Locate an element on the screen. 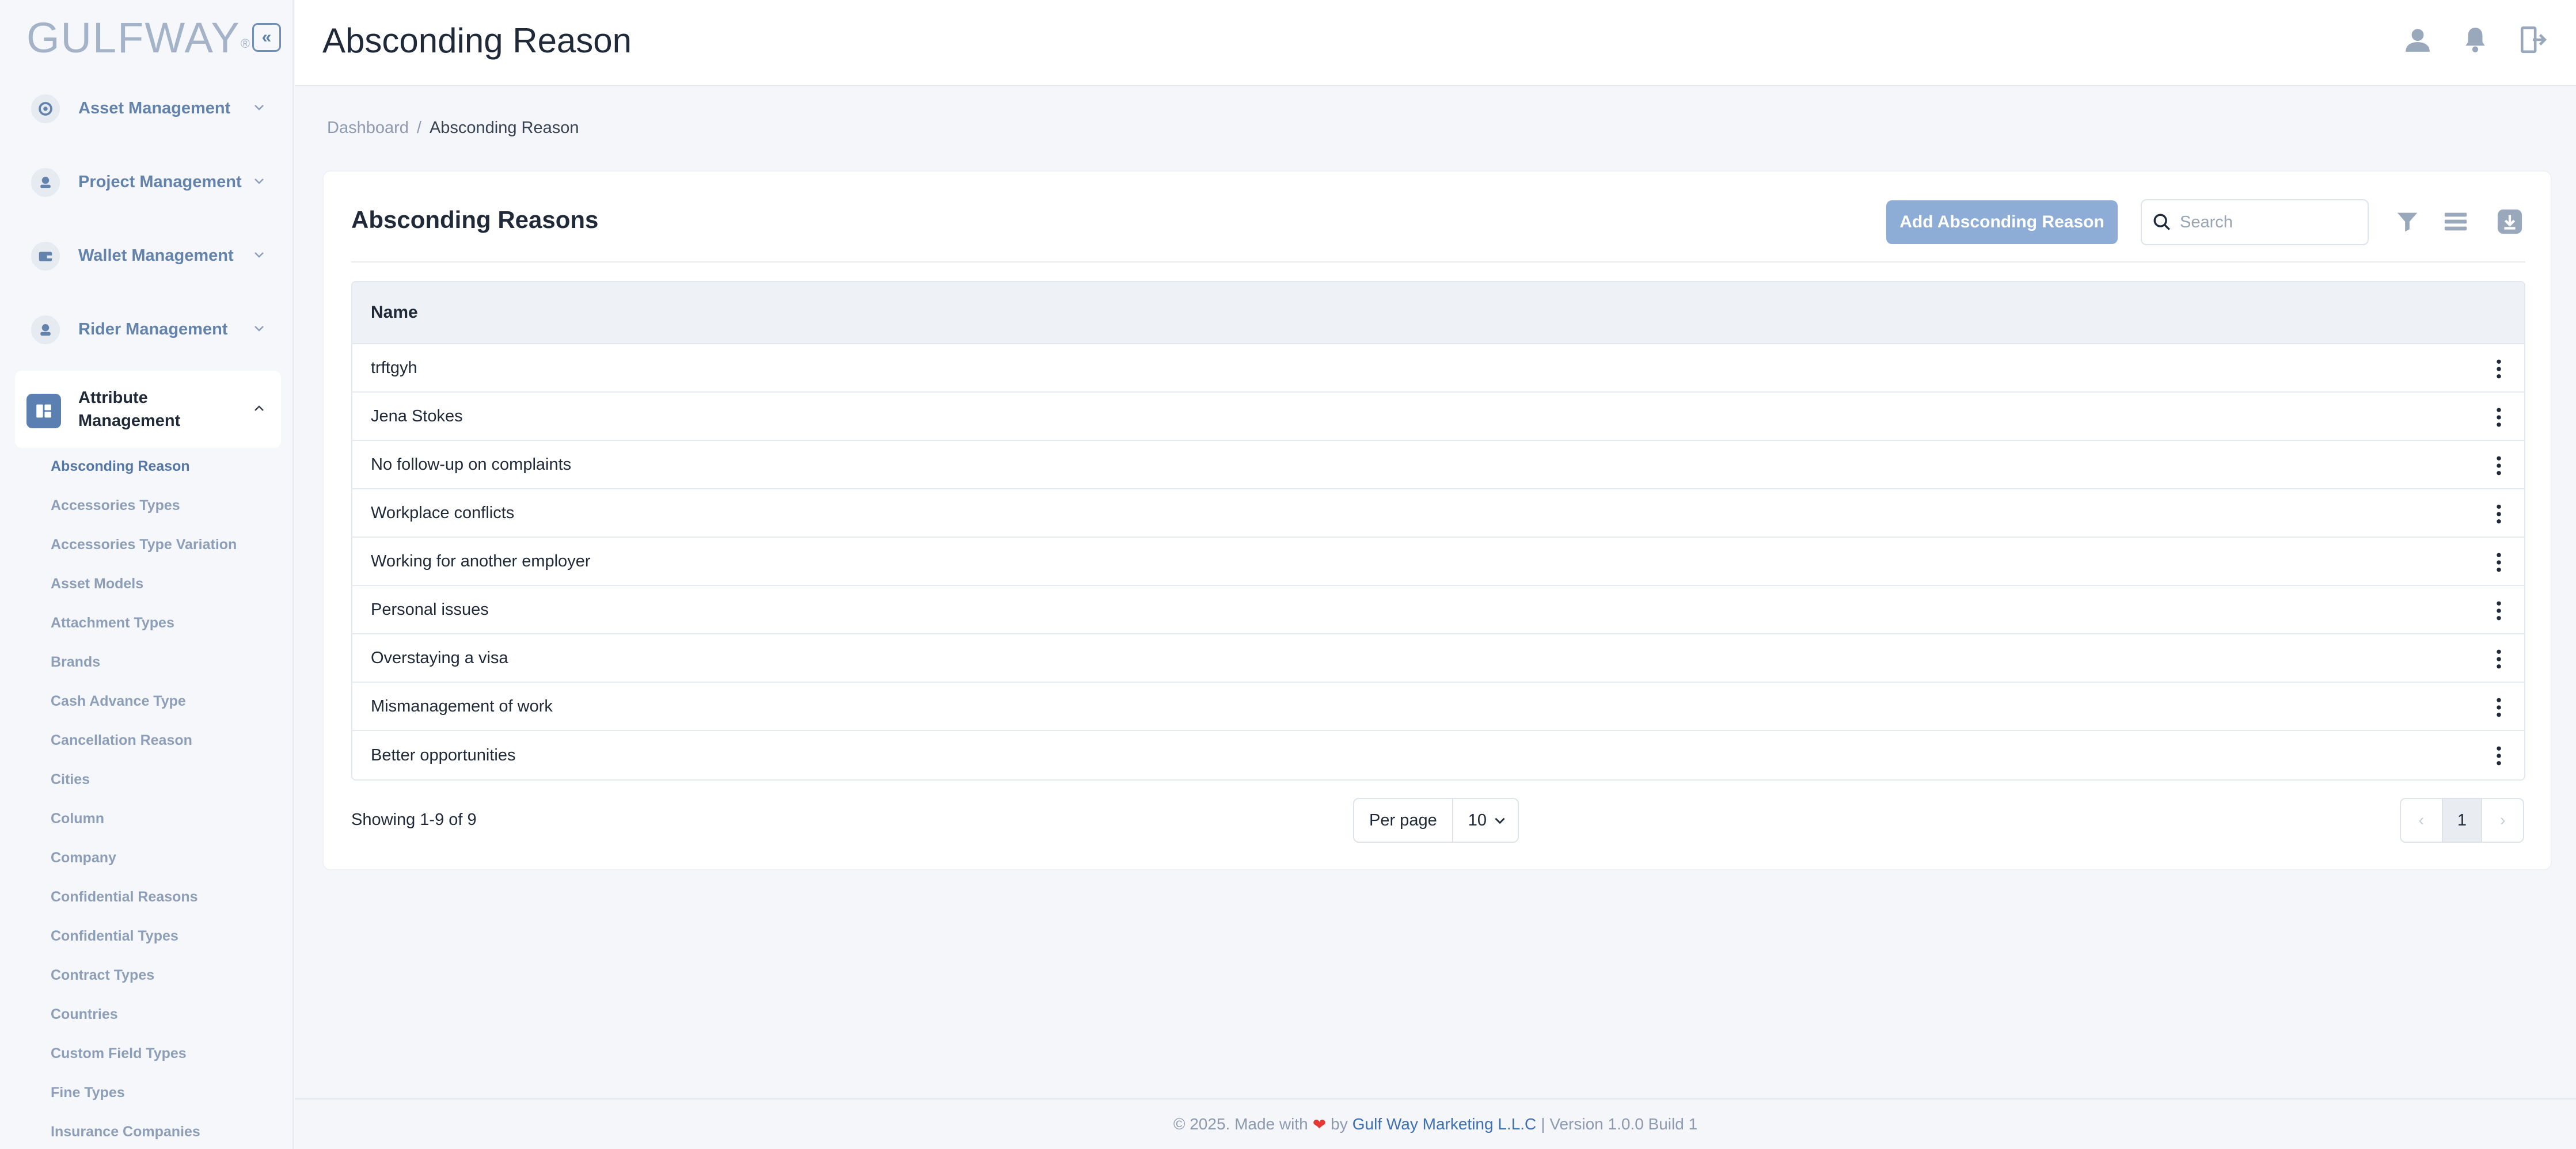  row-name: Jena Stokes is located at coordinates (417, 416).